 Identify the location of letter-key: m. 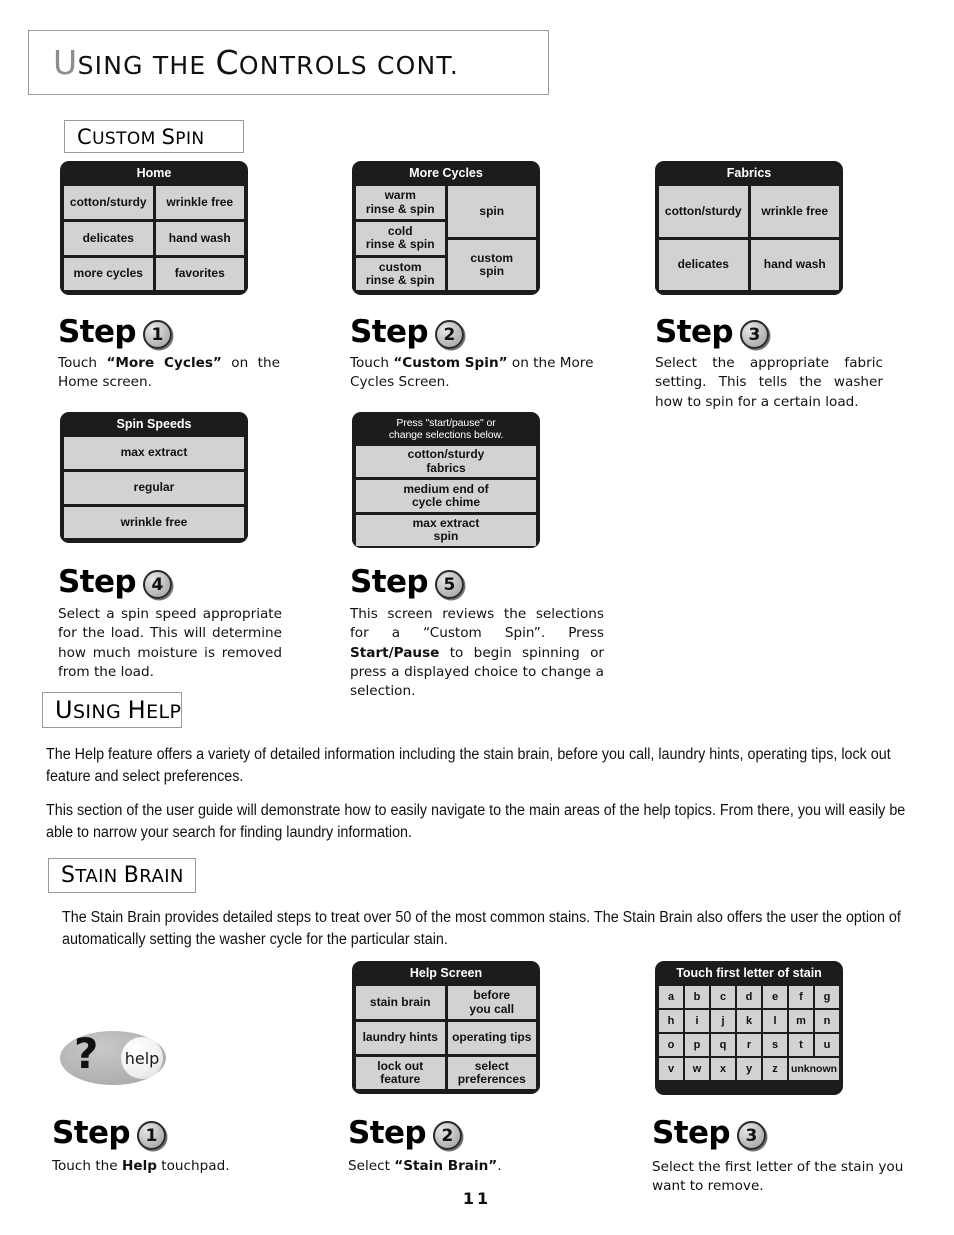
(801, 1021).